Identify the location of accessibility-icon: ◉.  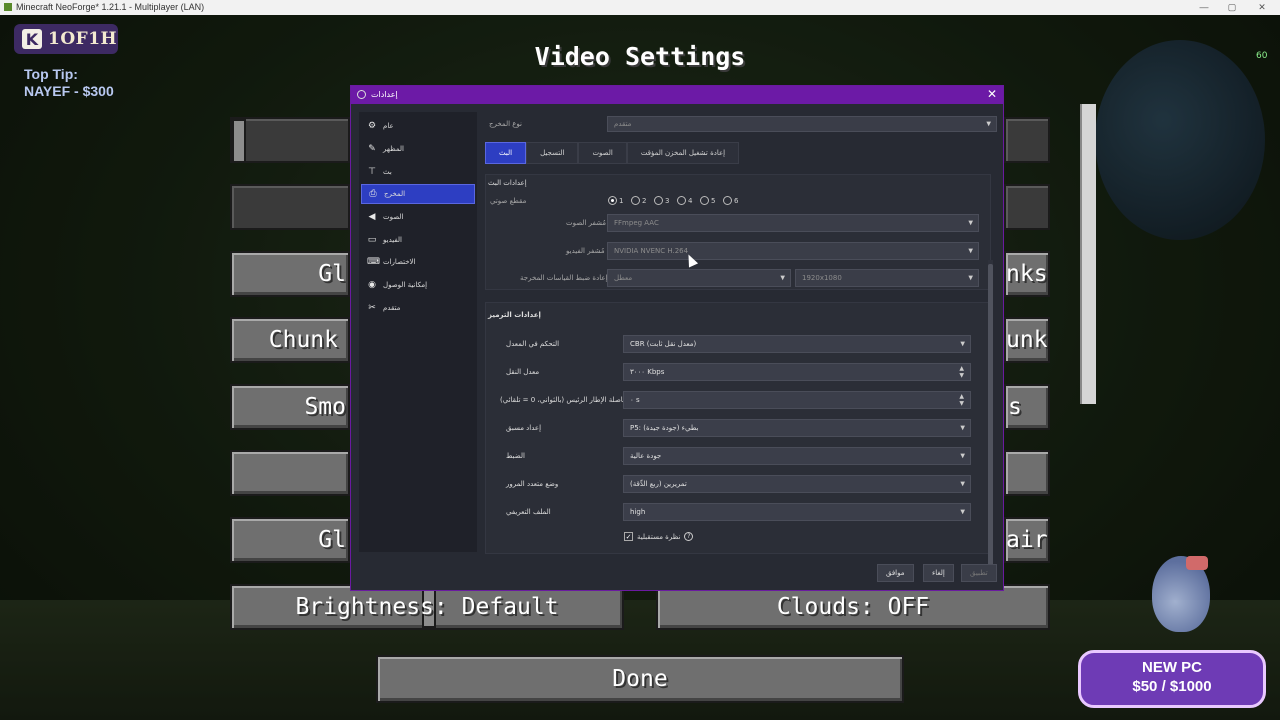
(372, 285).